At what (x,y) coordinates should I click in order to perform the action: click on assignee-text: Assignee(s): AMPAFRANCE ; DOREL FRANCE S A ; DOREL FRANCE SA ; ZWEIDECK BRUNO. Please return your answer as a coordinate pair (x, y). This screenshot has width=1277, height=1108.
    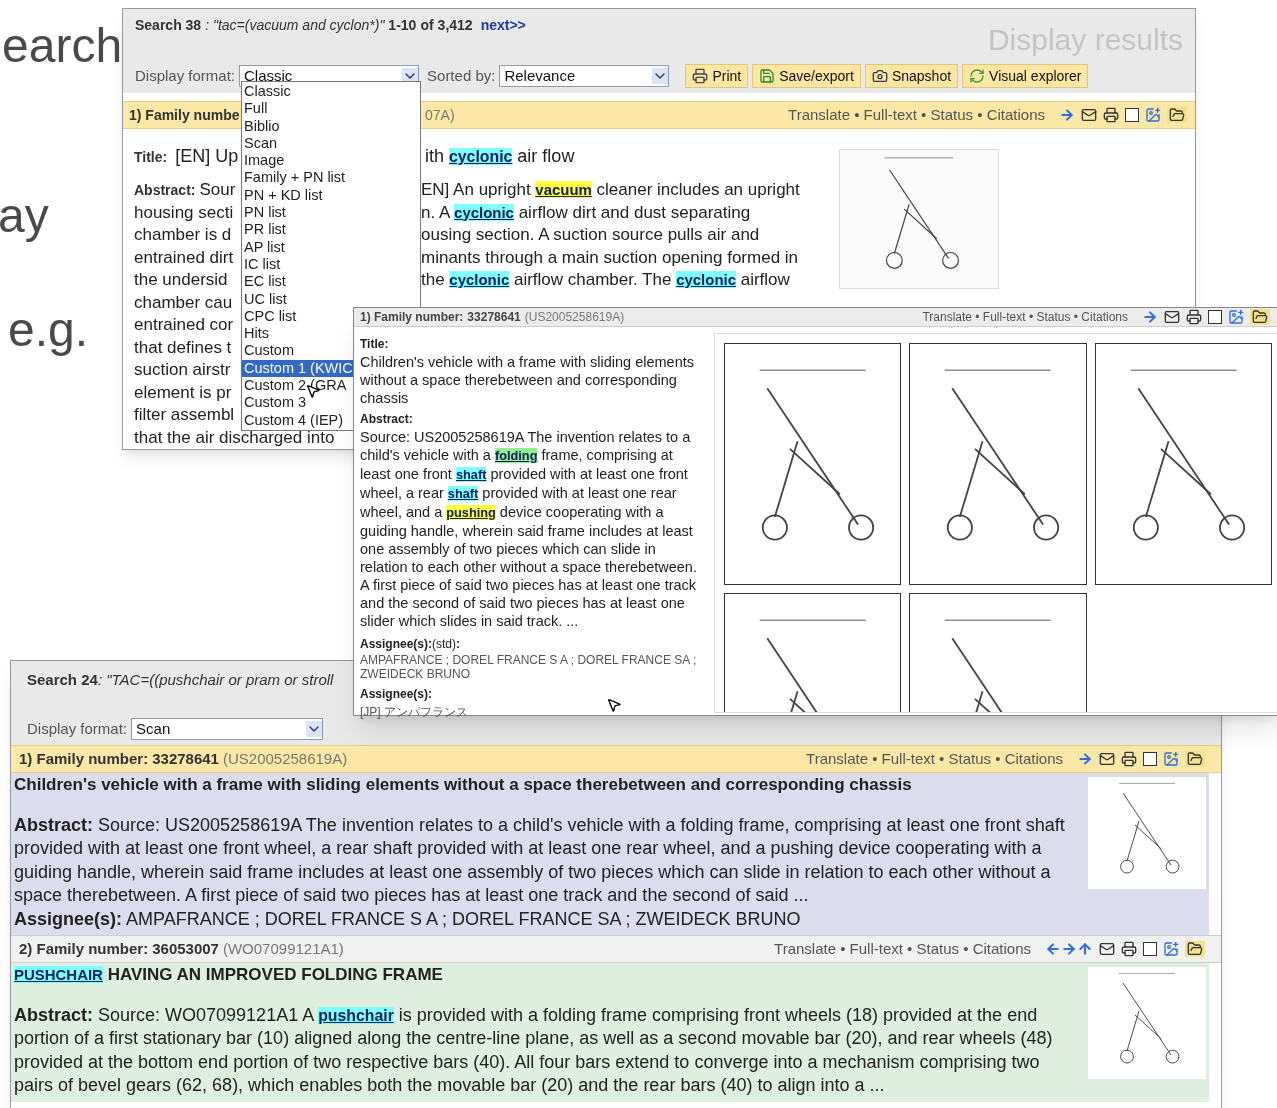
    Looking at the image, I should click on (408, 919).